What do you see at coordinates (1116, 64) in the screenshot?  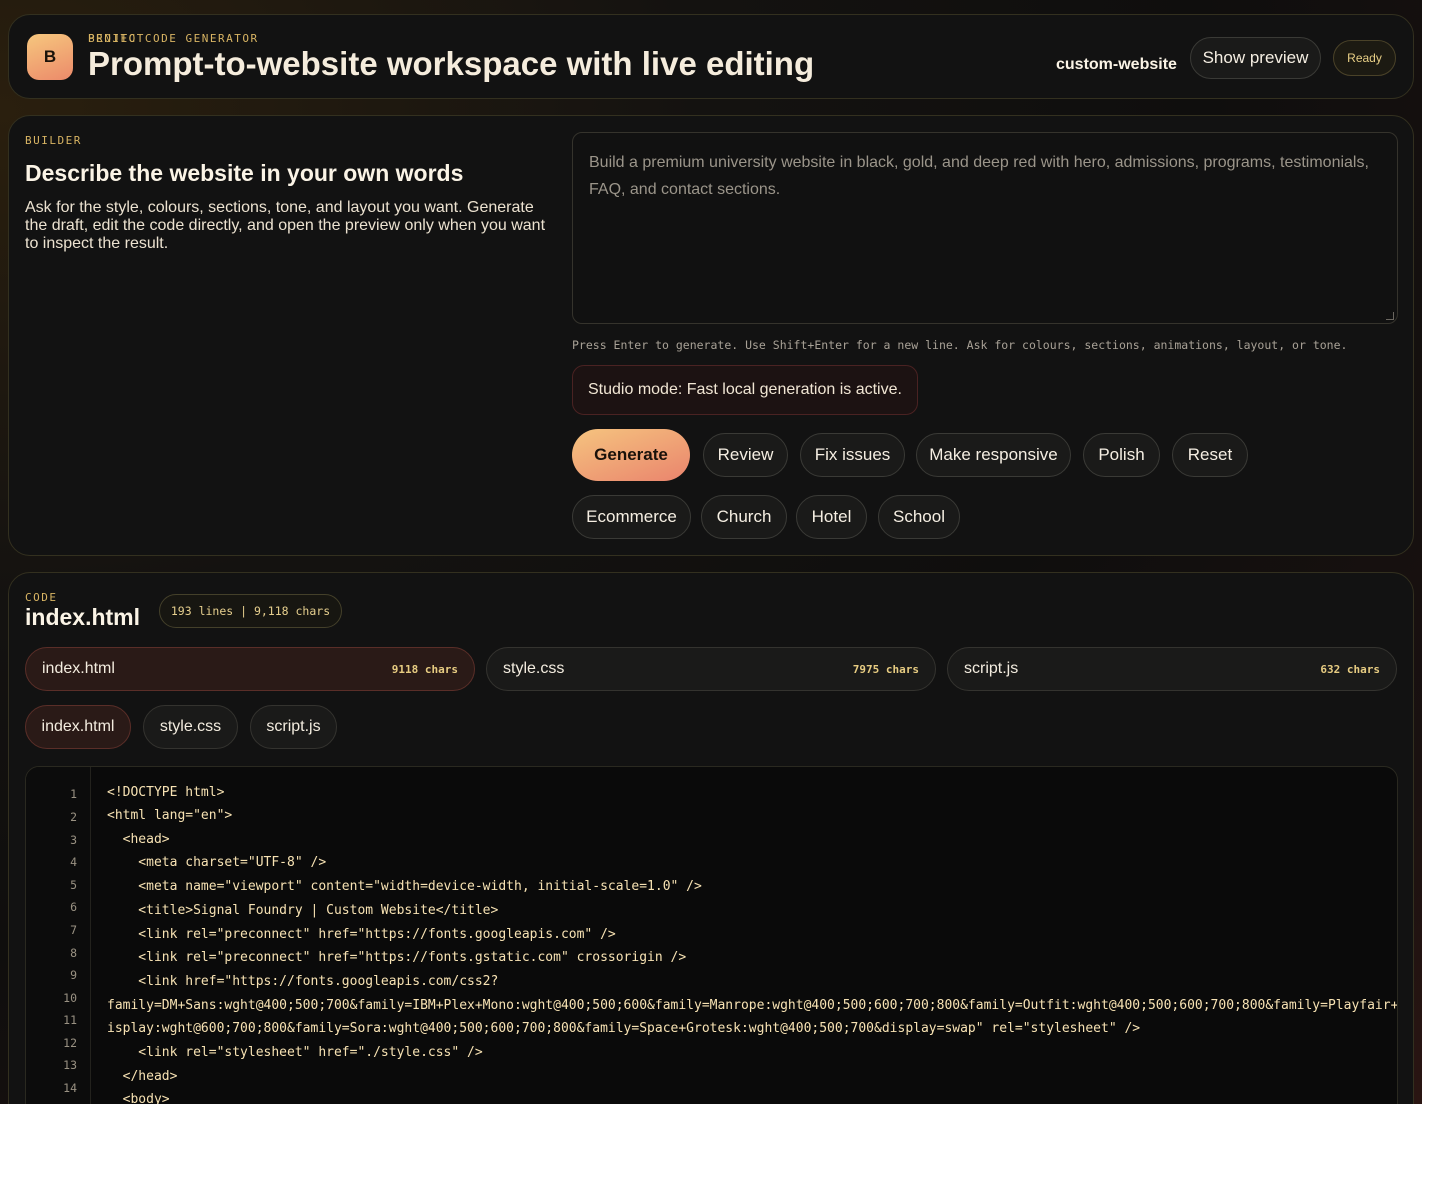 I see `project-name: custom-website` at bounding box center [1116, 64].